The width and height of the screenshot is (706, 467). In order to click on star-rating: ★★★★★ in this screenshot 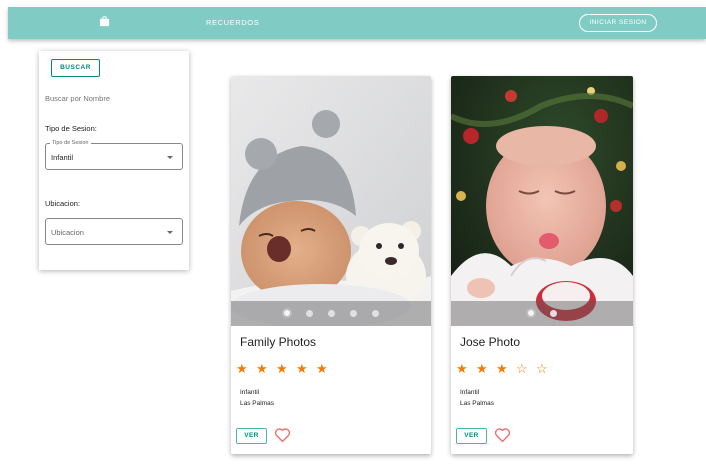, I will do `click(286, 369)`.